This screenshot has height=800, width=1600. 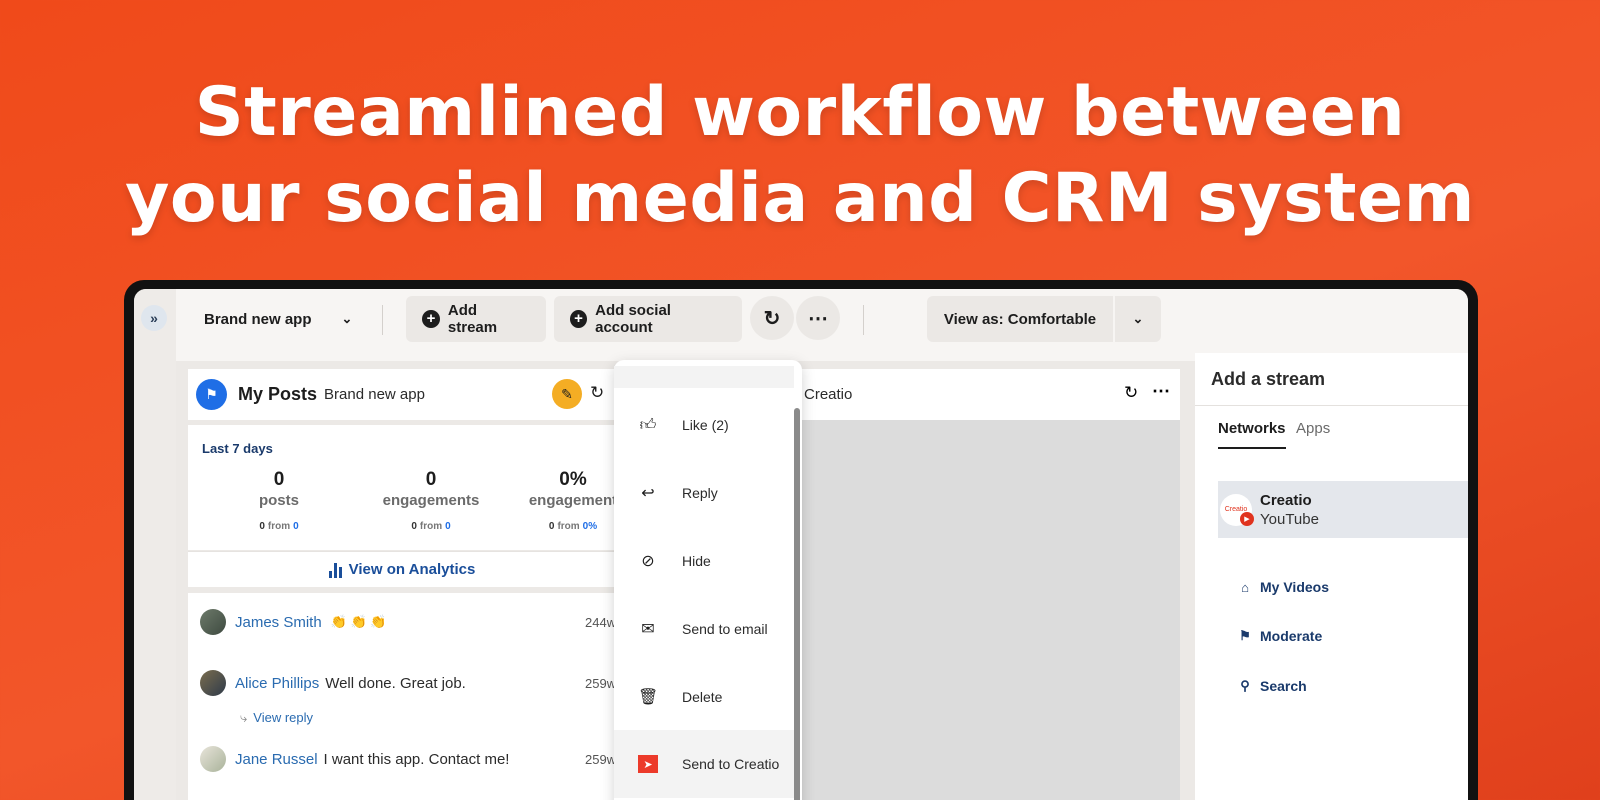 I want to click on list-item: Jane Russel I want this app. Contact me!, so click(x=354, y=759).